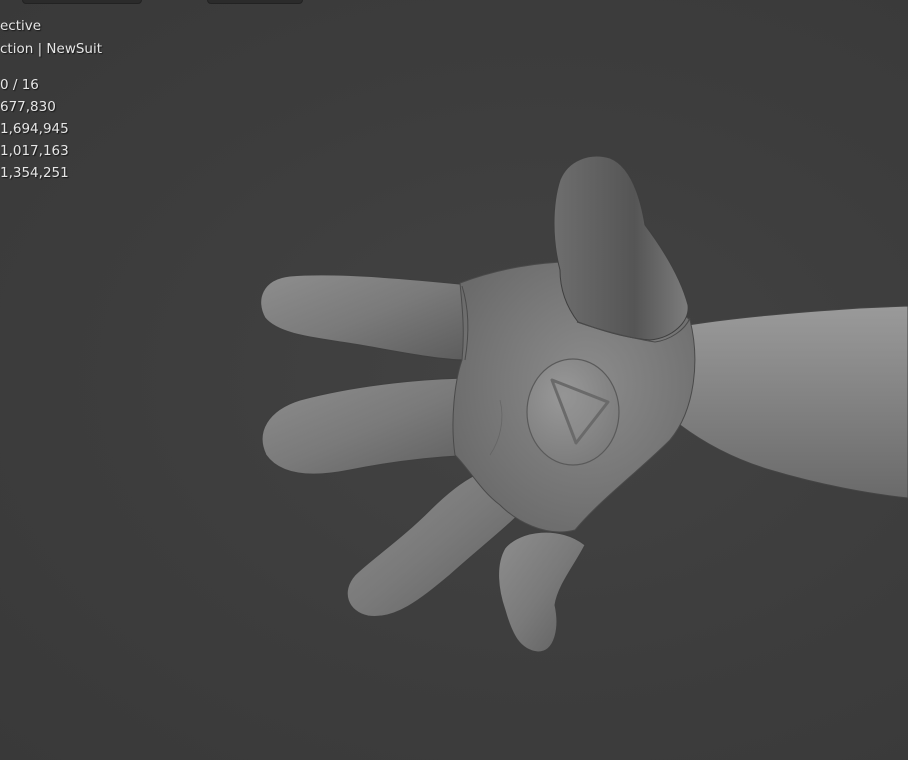 The image size is (908, 760). What do you see at coordinates (621, 248) in the screenshot?
I see `thumb` at bounding box center [621, 248].